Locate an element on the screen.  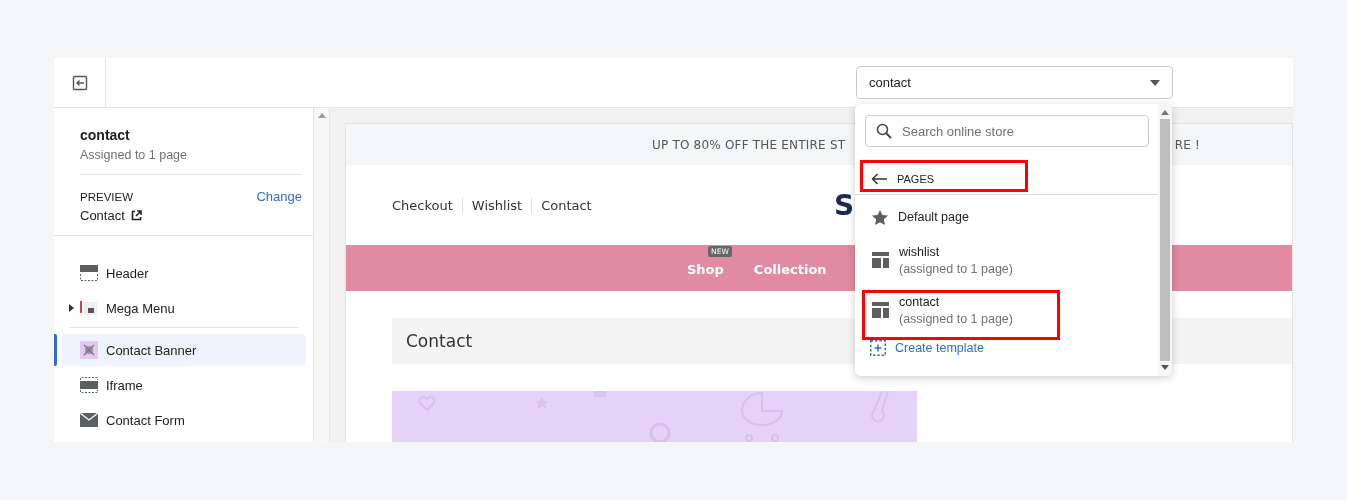
announcement-text: RE ! is located at coordinates (1187, 144).